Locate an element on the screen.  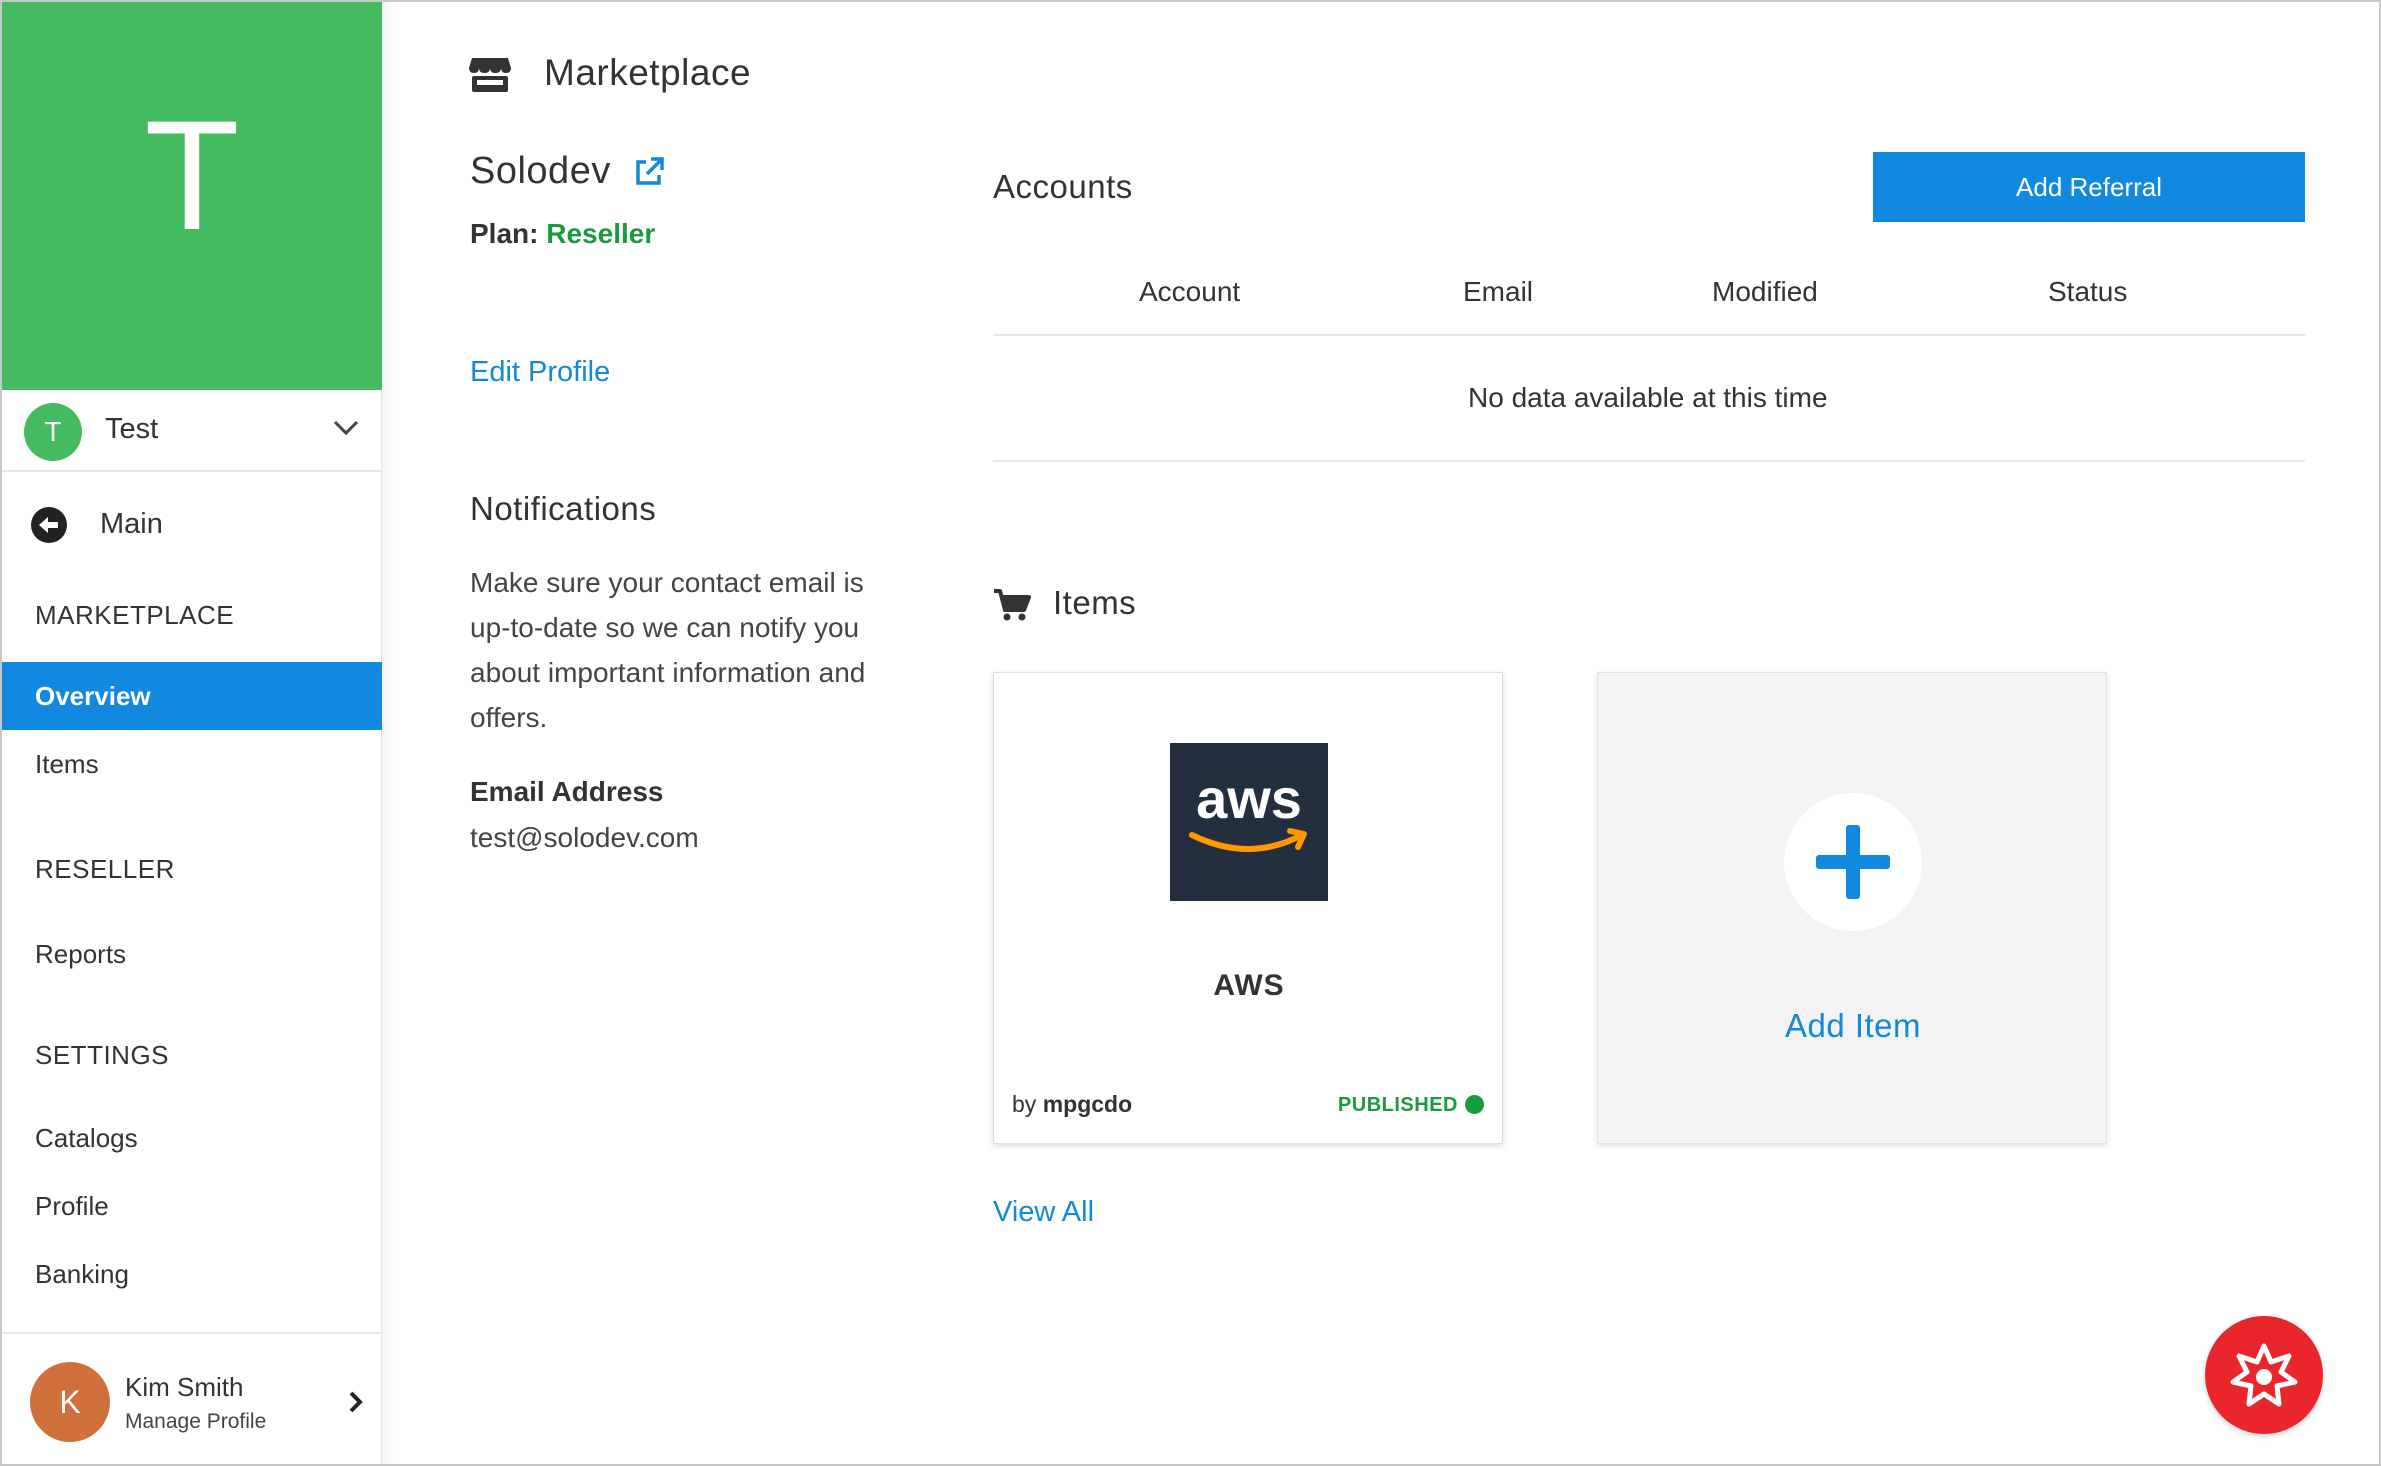
item-author-prefix: by is located at coordinates (1024, 1104).